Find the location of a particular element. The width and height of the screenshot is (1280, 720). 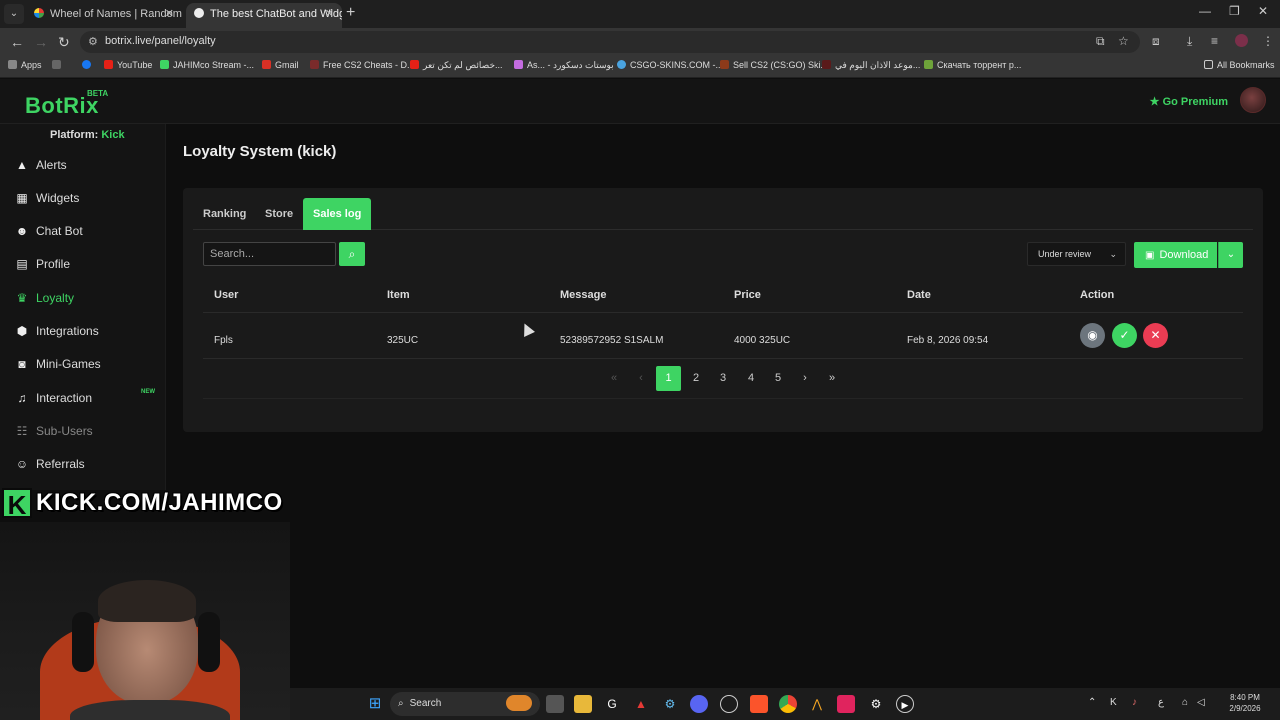

steam-icon: ⚙ is located at coordinates (670, 704).